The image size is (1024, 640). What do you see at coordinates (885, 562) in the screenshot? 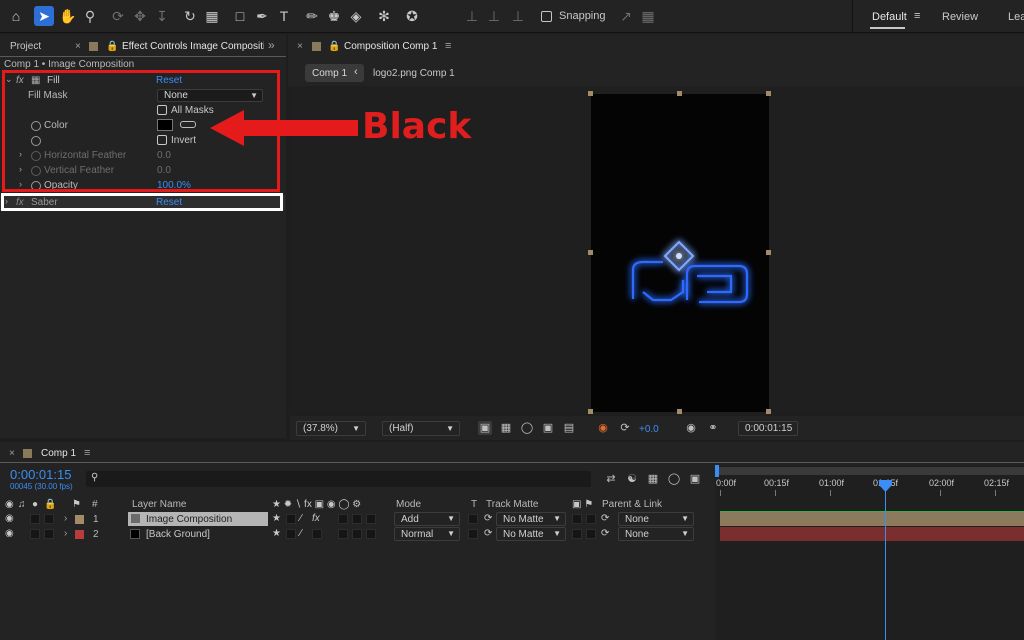
I see `playhead-line` at bounding box center [885, 562].